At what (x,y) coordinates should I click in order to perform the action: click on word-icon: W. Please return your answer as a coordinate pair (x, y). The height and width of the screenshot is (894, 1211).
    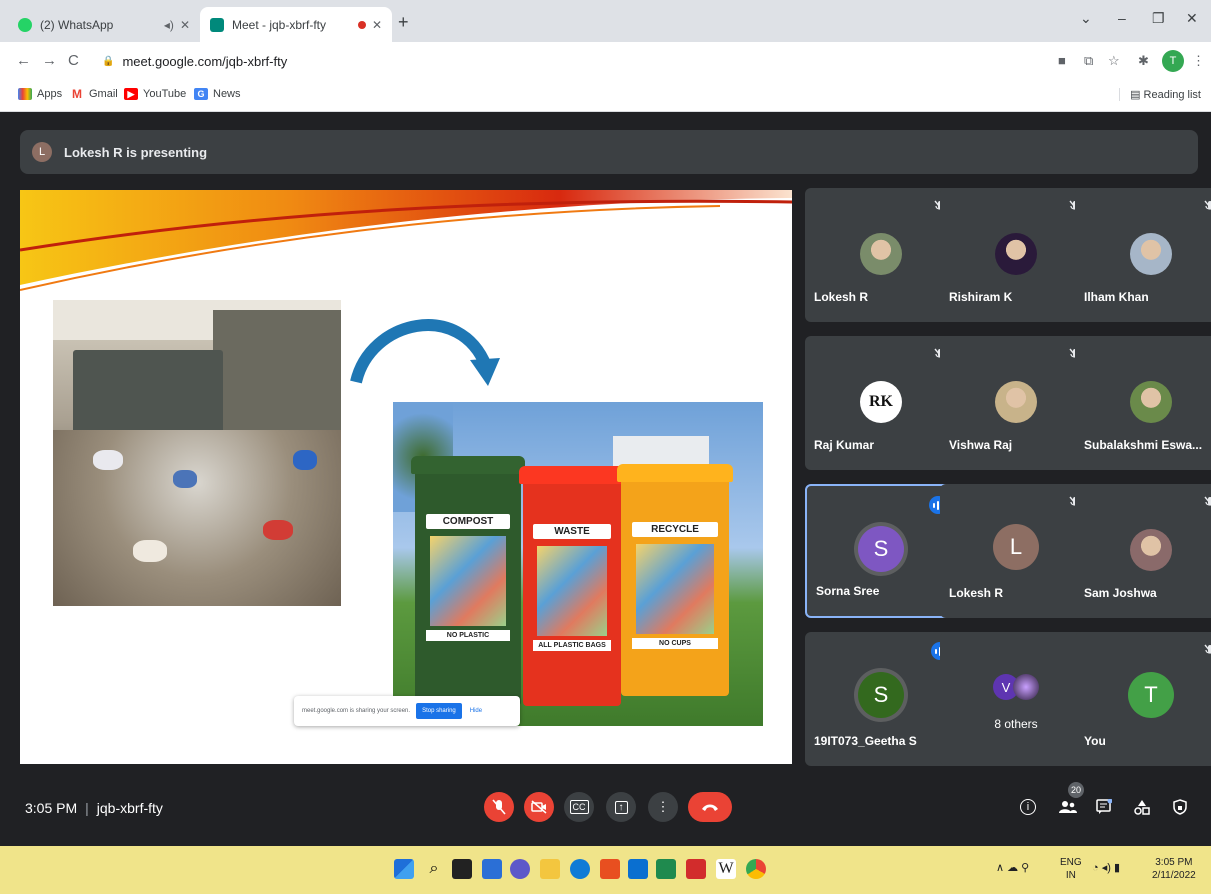
    Looking at the image, I should click on (726, 869).